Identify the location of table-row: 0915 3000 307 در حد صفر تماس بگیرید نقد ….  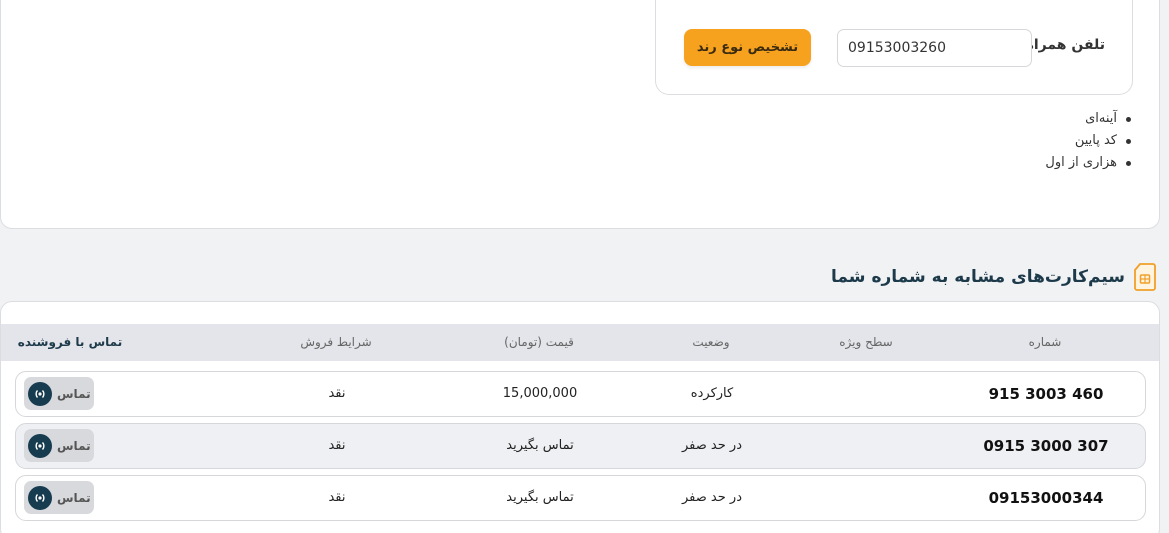
(580, 446).